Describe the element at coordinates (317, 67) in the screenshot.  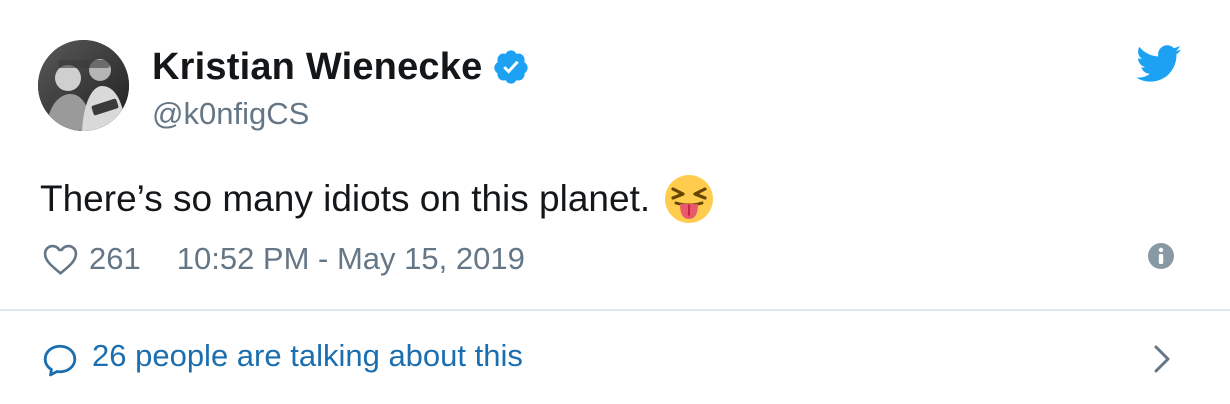
I see `display-name: Kristian Wienecke` at that location.